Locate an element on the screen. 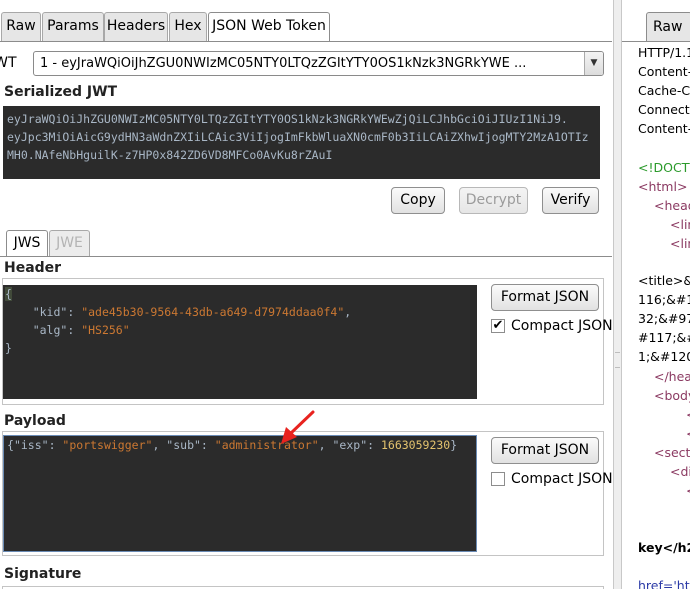 This screenshot has width=690, height=589. response-line: href='http is located at coordinates (664, 583).